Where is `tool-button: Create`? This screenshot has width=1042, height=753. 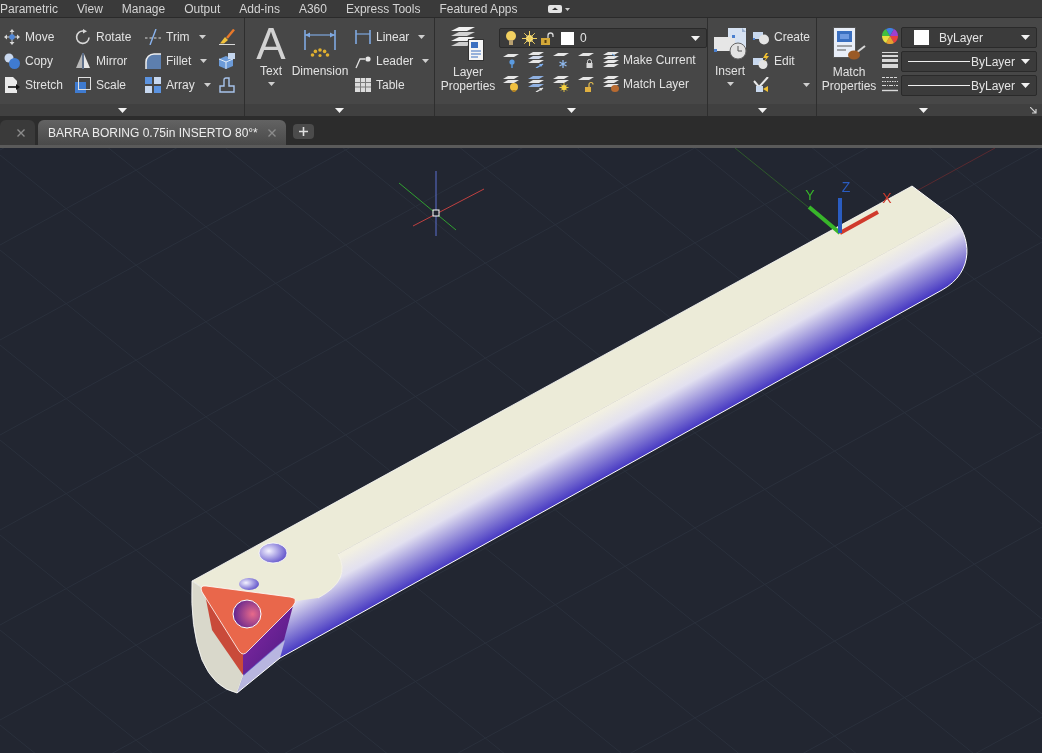
tool-button: Create is located at coordinates (782, 37).